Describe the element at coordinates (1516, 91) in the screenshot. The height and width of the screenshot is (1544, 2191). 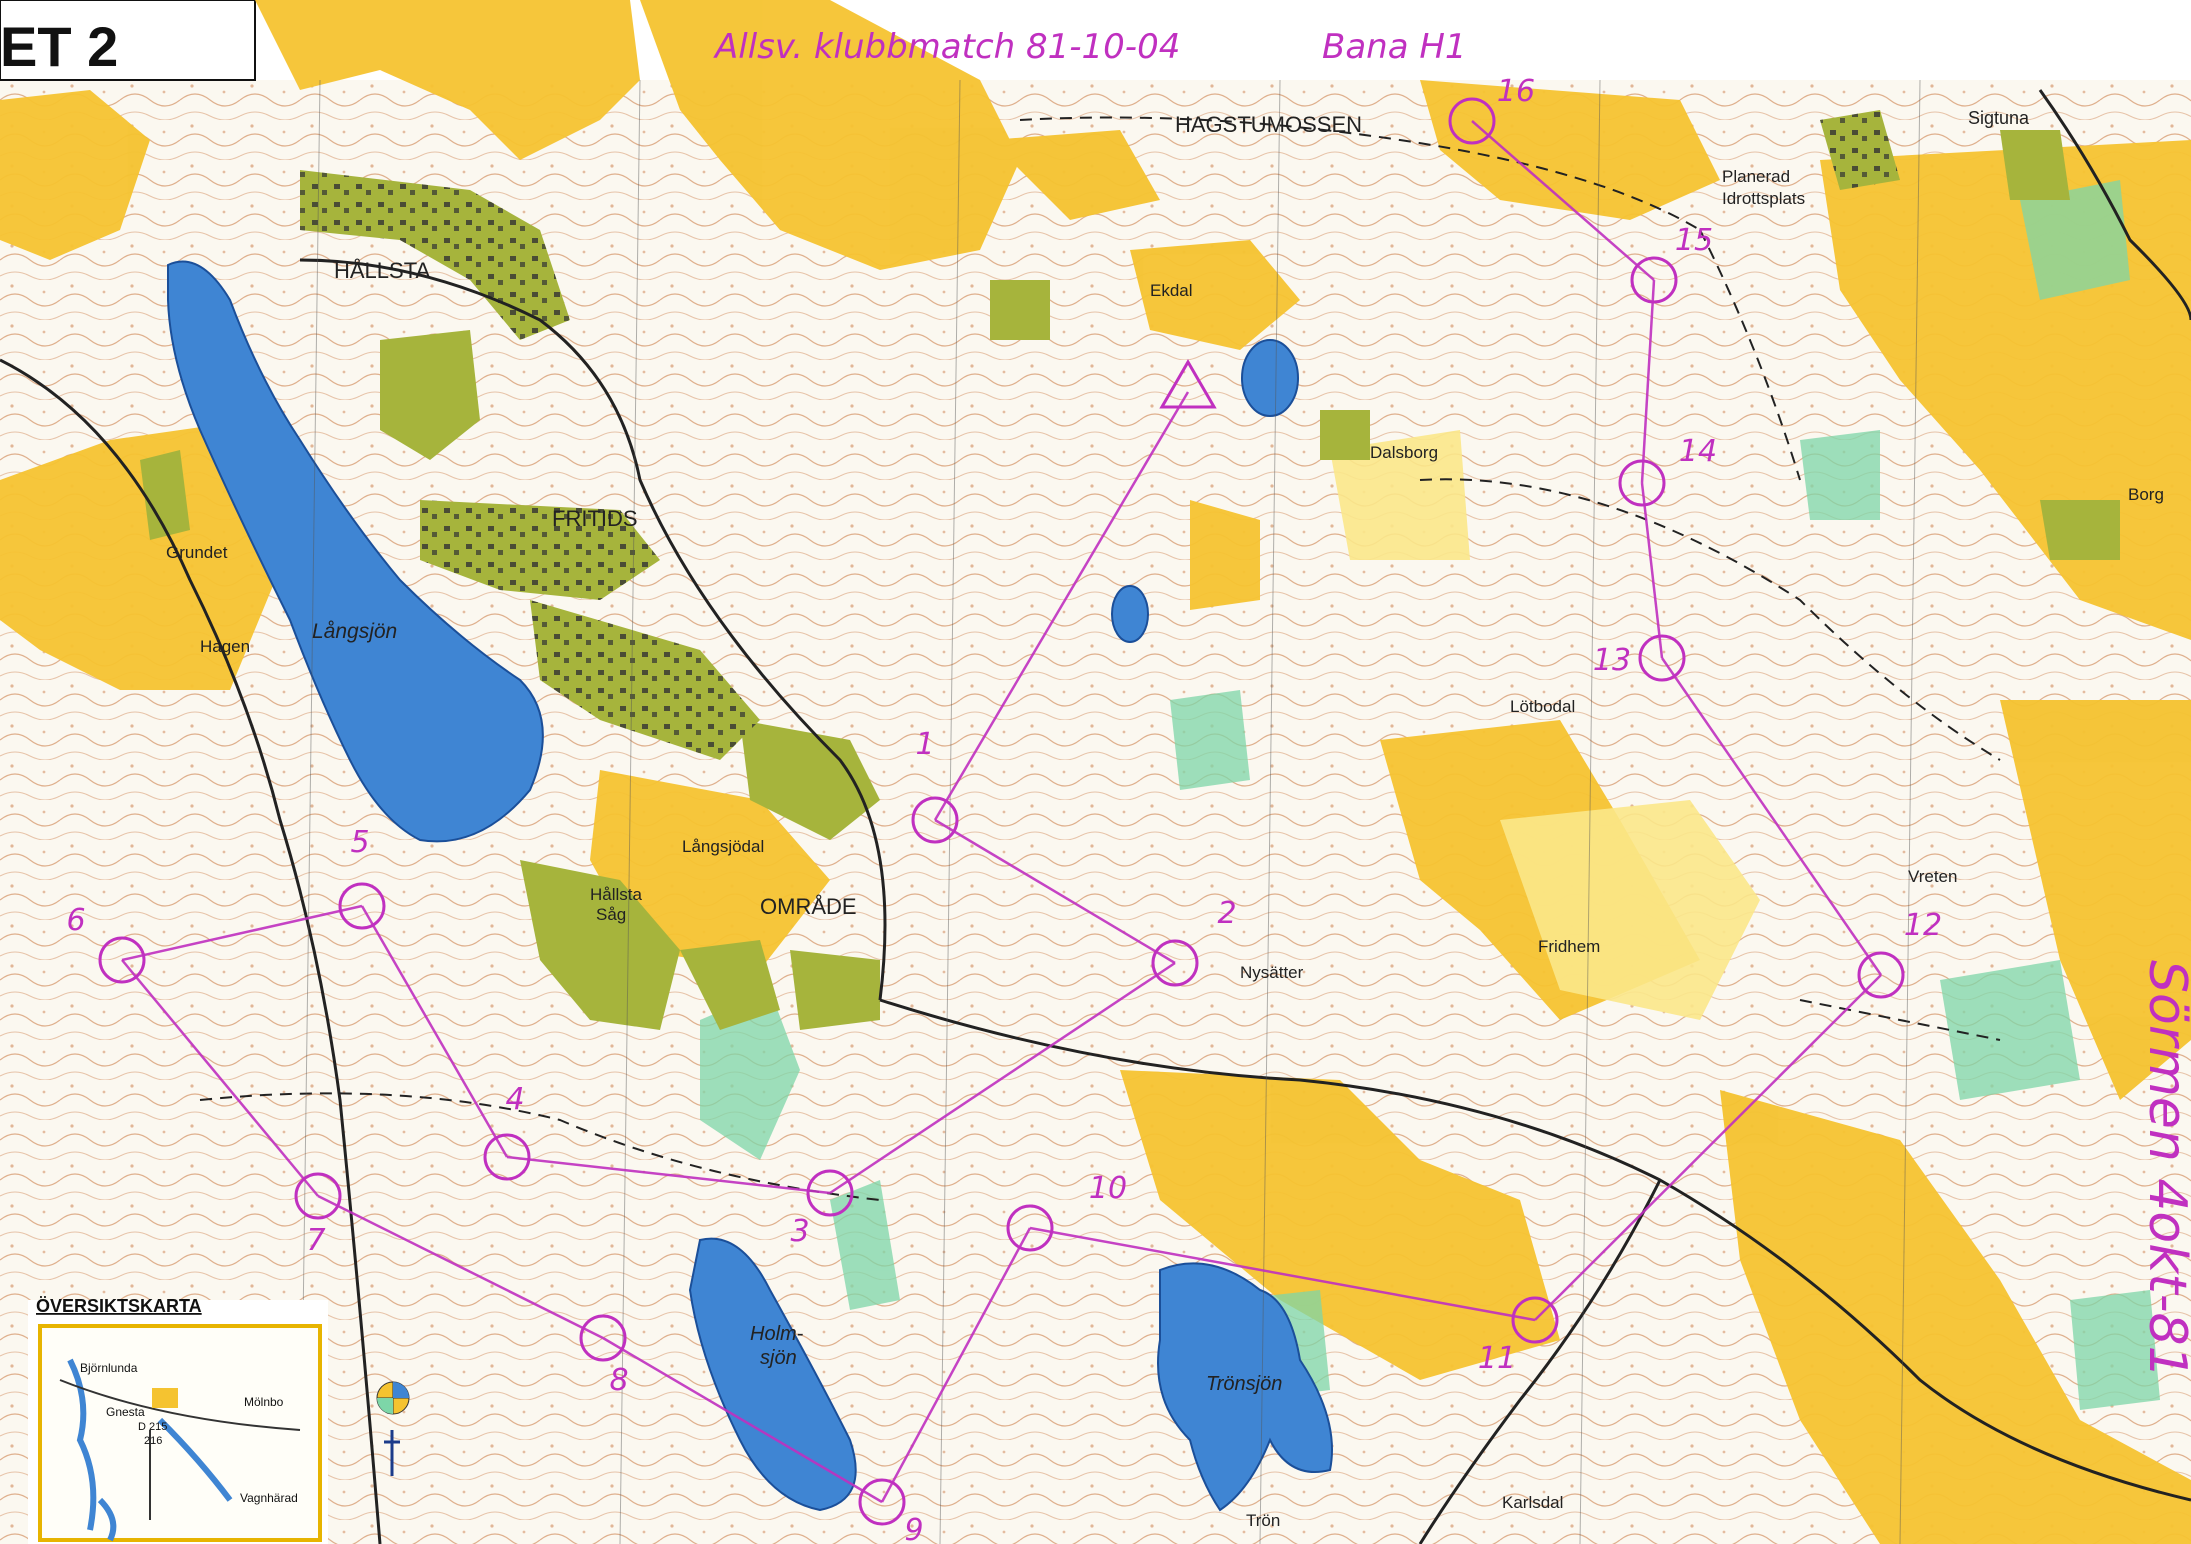
I see `control-number-16: 16` at that location.